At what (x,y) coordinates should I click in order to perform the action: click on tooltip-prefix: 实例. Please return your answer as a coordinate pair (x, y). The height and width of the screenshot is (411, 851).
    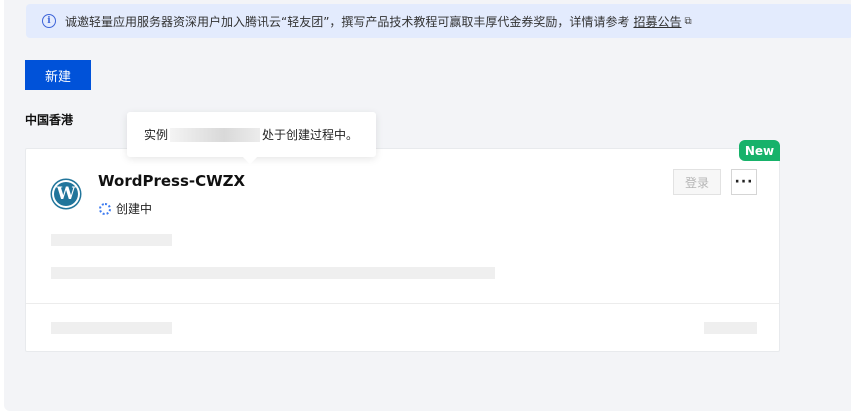
    Looking at the image, I should click on (156, 135).